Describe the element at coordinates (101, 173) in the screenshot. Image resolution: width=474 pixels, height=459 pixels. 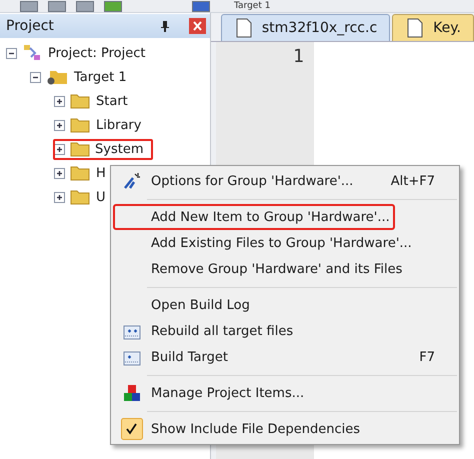
I see `tree-item: H` at that location.